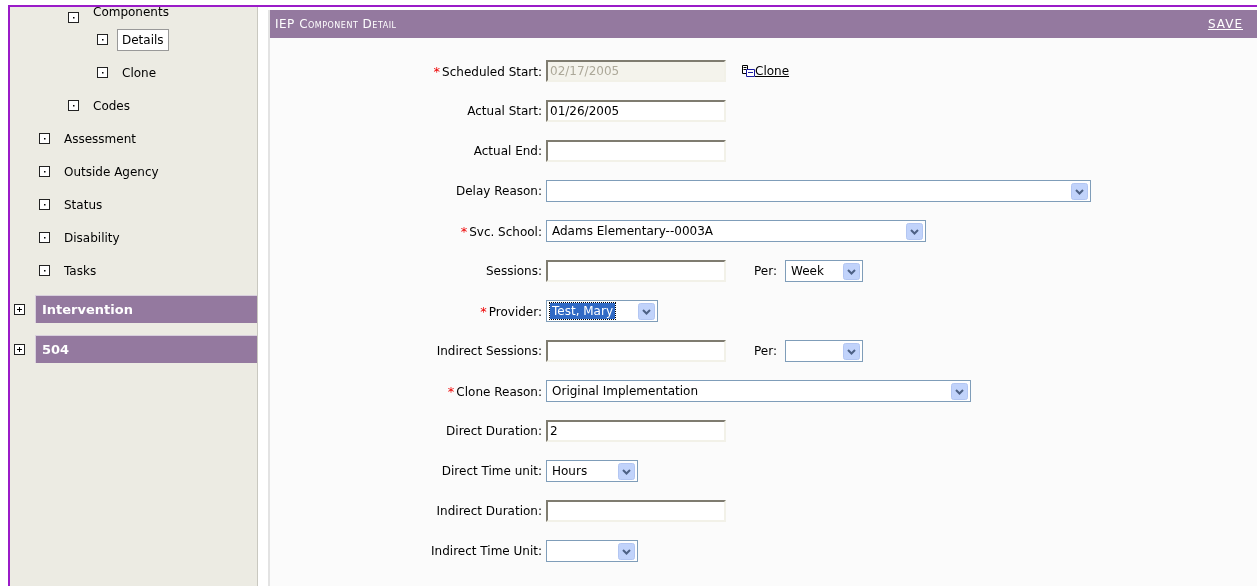 The image size is (1257, 586). Describe the element at coordinates (489, 351) in the screenshot. I see `field-label: Indirect Sessions:` at that location.